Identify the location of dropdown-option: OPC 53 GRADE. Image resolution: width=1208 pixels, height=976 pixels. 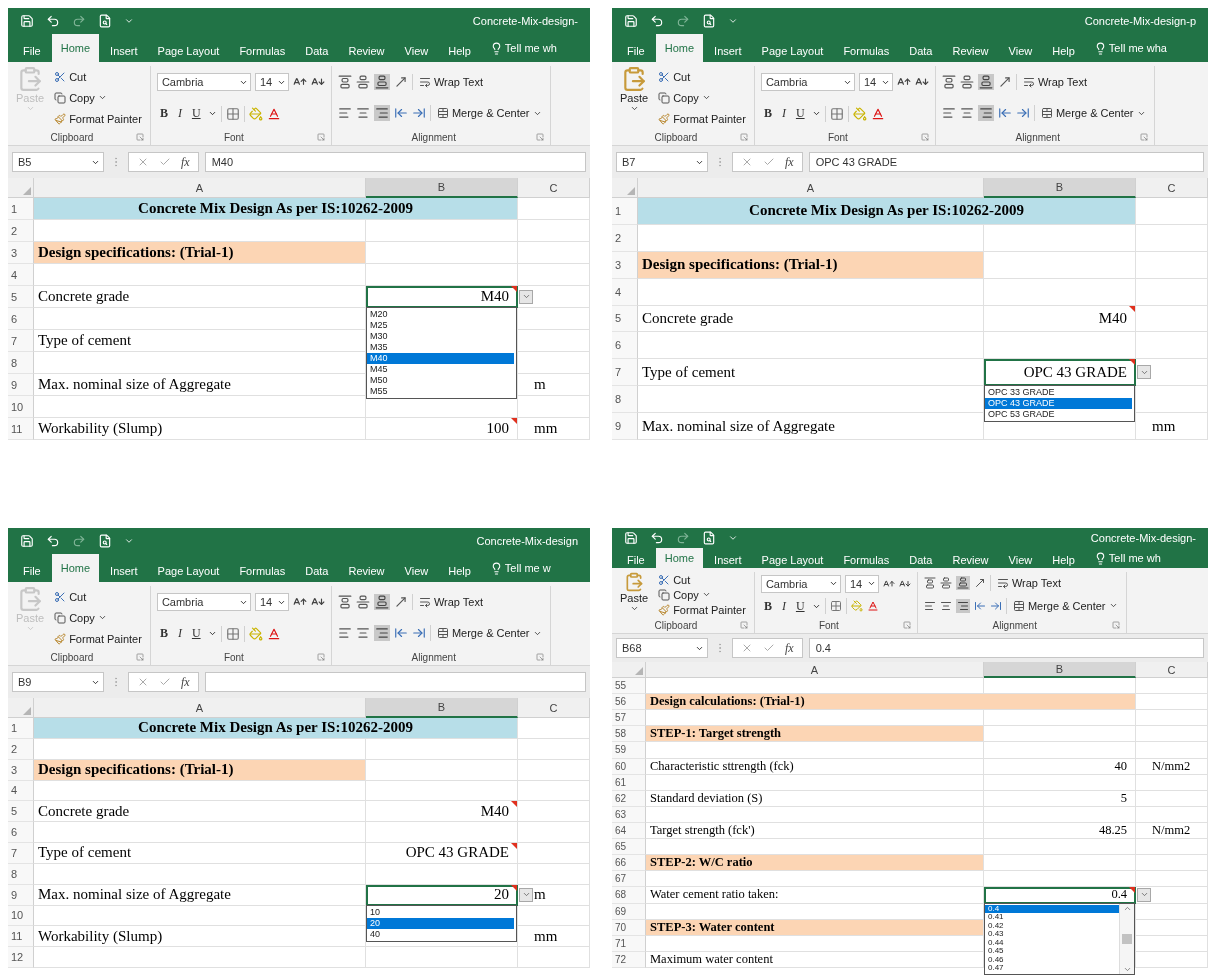
(1058, 415).